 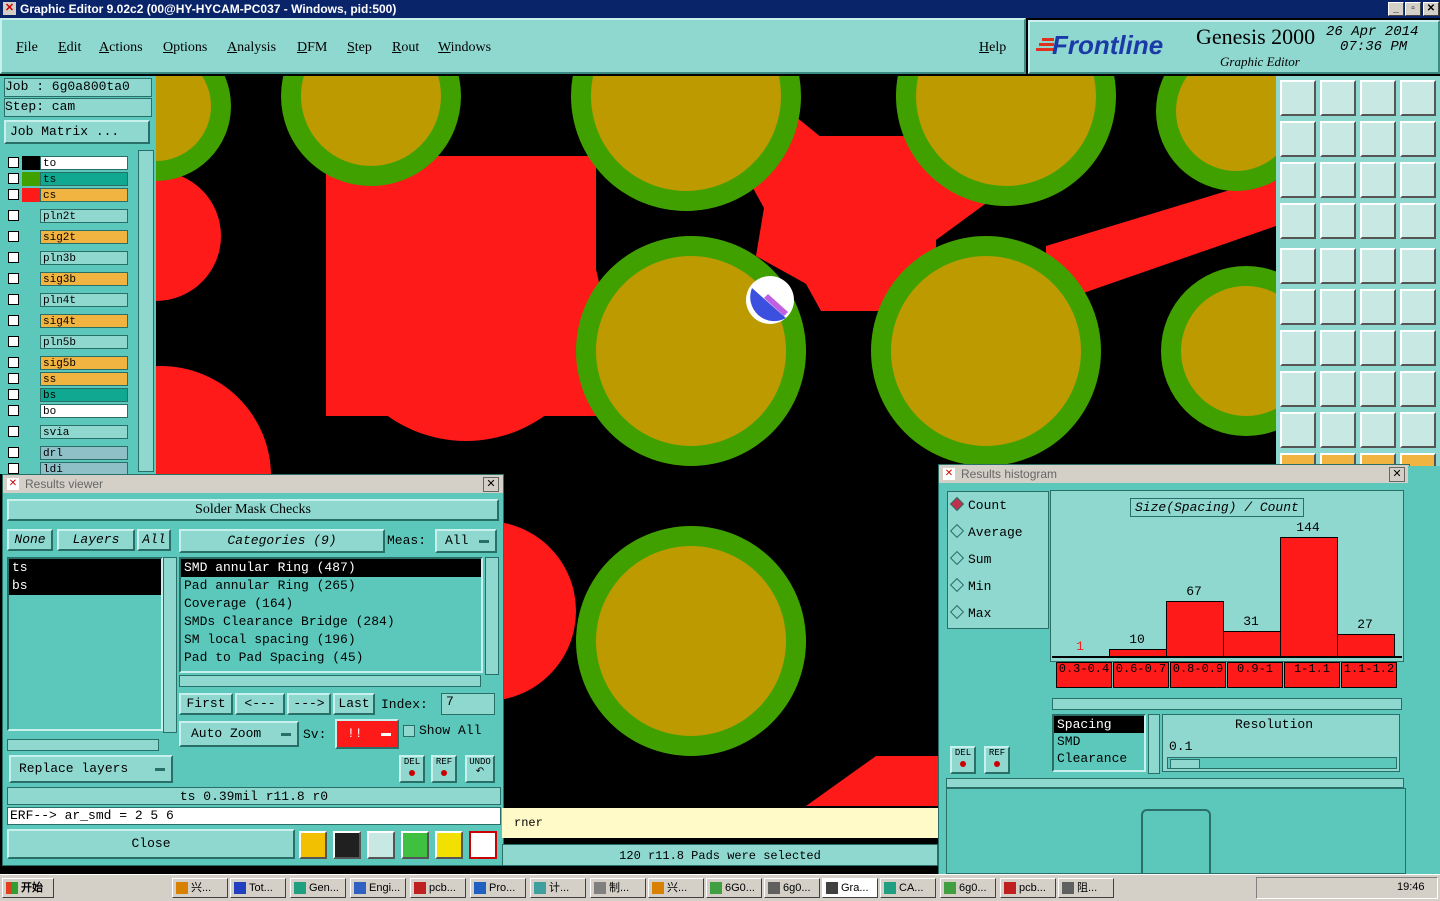 What do you see at coordinates (282, 541) in the screenshot?
I see `categories-button: Categories (9)` at bounding box center [282, 541].